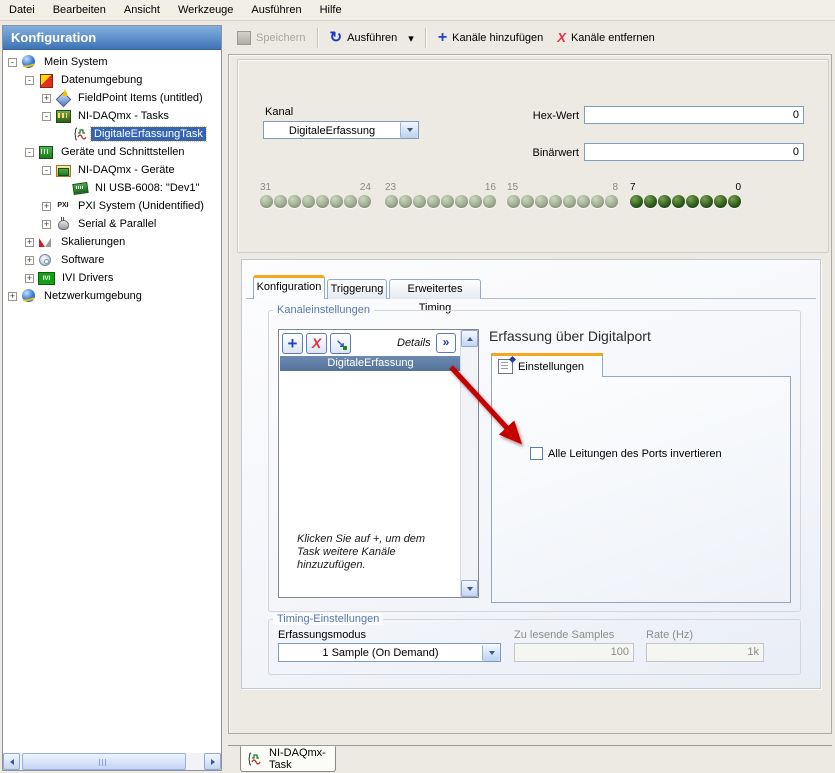  I want to click on channel-settings-group-label: Kanaleinstellungen, so click(323, 310).